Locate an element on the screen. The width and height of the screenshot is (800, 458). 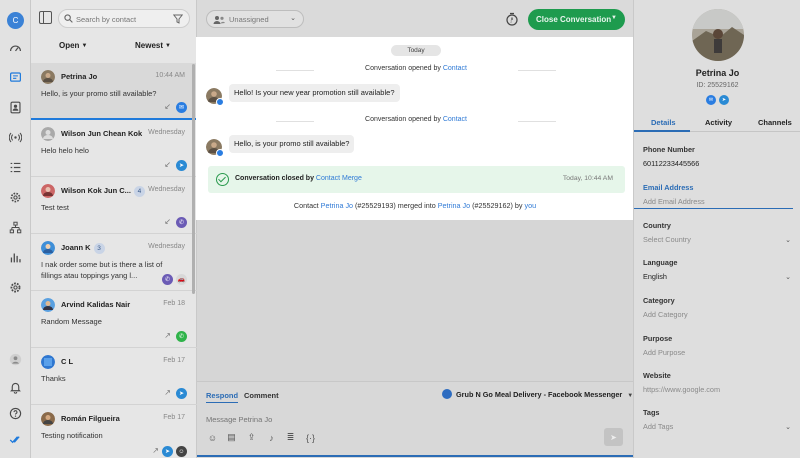
assignee-dropdown: Unassigned ⌄ is located at coordinates (255, 19).